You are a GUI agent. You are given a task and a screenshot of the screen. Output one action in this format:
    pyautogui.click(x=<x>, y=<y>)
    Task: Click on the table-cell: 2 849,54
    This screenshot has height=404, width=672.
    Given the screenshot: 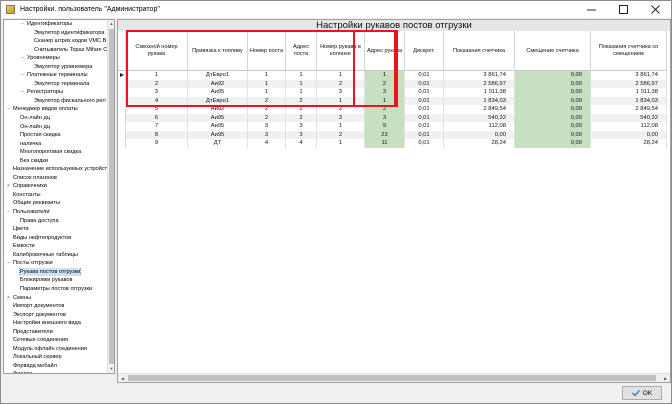 What is the action you would take?
    pyautogui.click(x=479, y=109)
    